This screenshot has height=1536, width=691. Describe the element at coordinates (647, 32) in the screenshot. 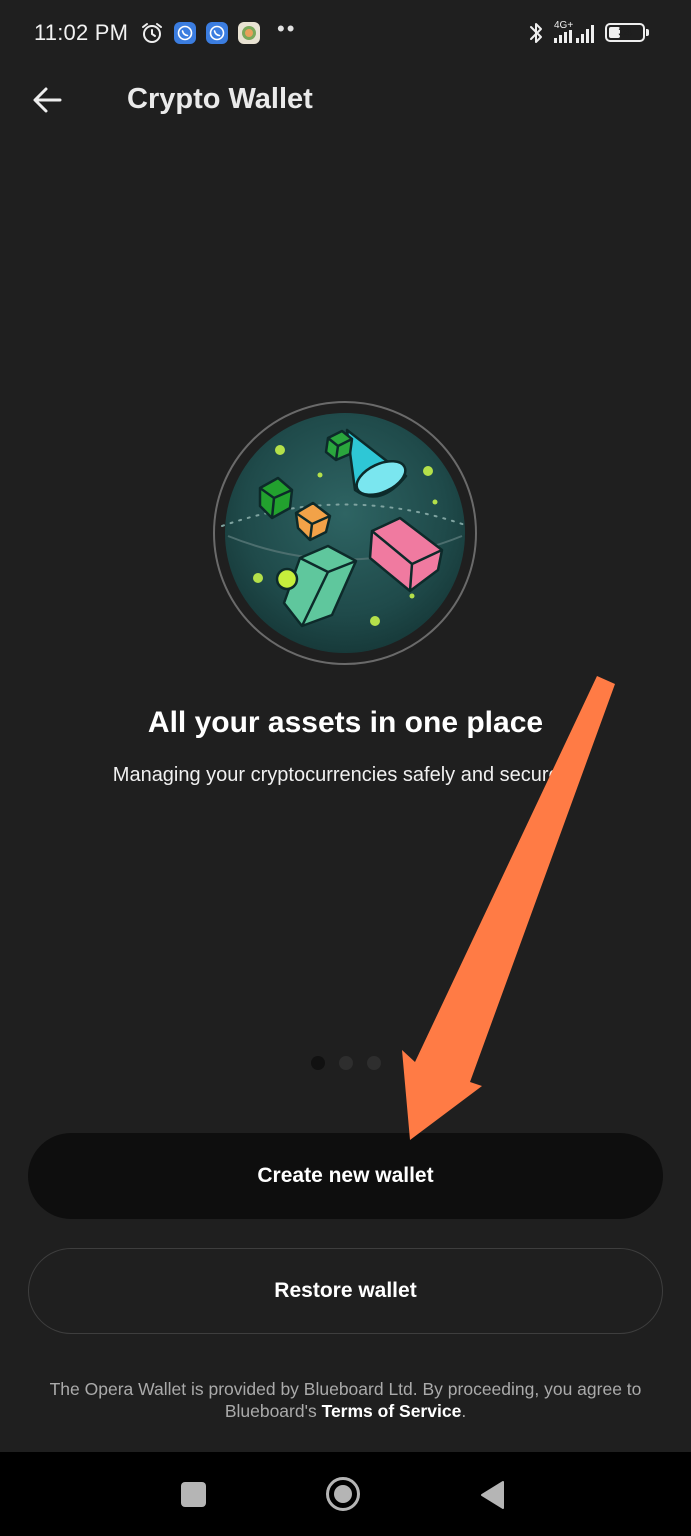

I see `battery-cap` at that location.